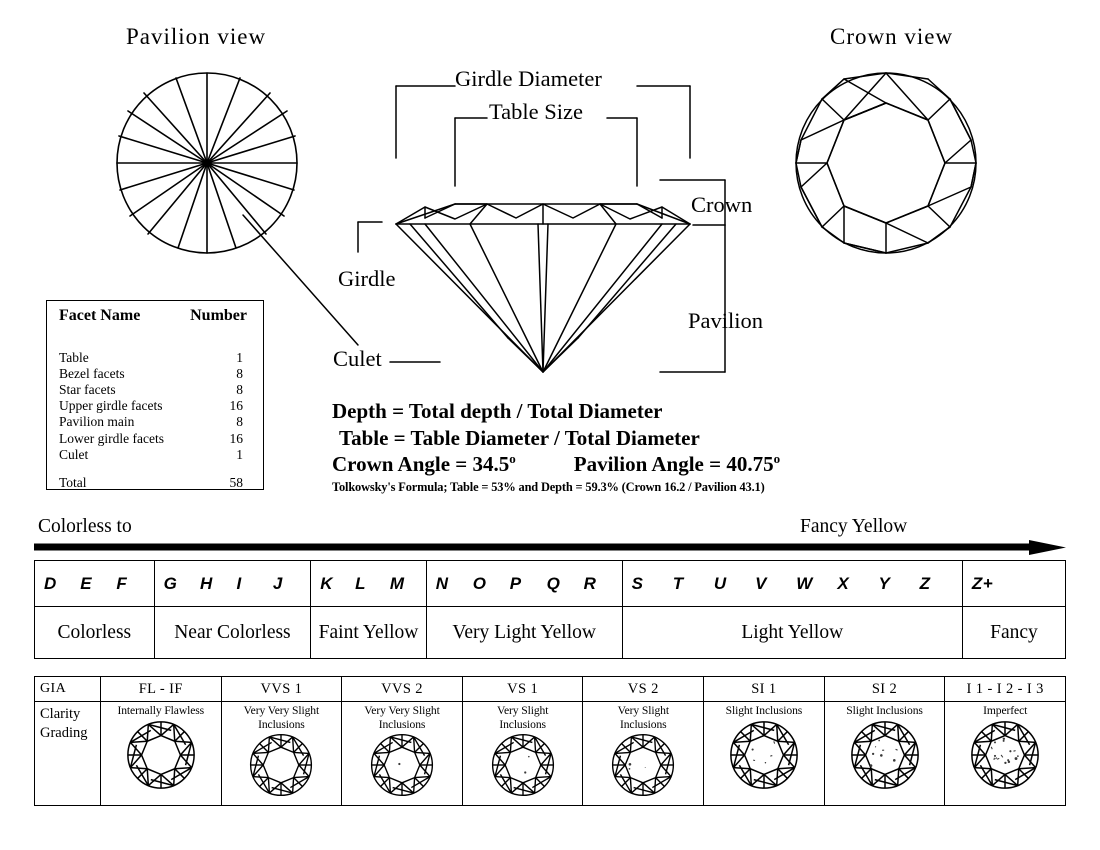  I want to click on facet-total-row: Total 58, so click(155, 482).